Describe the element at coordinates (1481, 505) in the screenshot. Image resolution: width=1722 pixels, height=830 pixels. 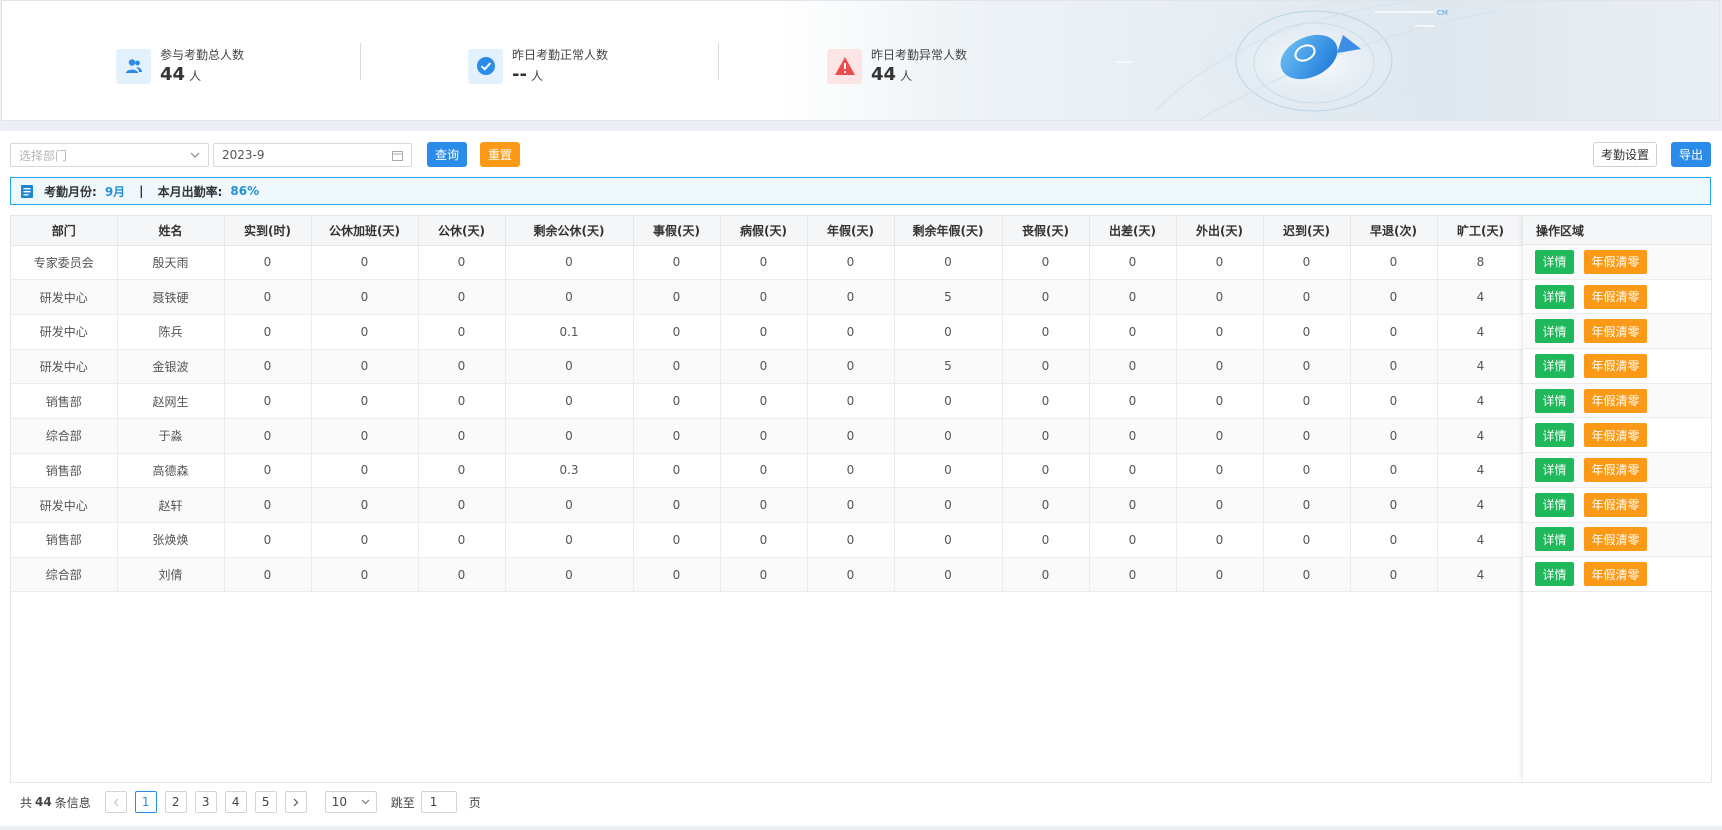
I see `table-cell: 4` at that location.